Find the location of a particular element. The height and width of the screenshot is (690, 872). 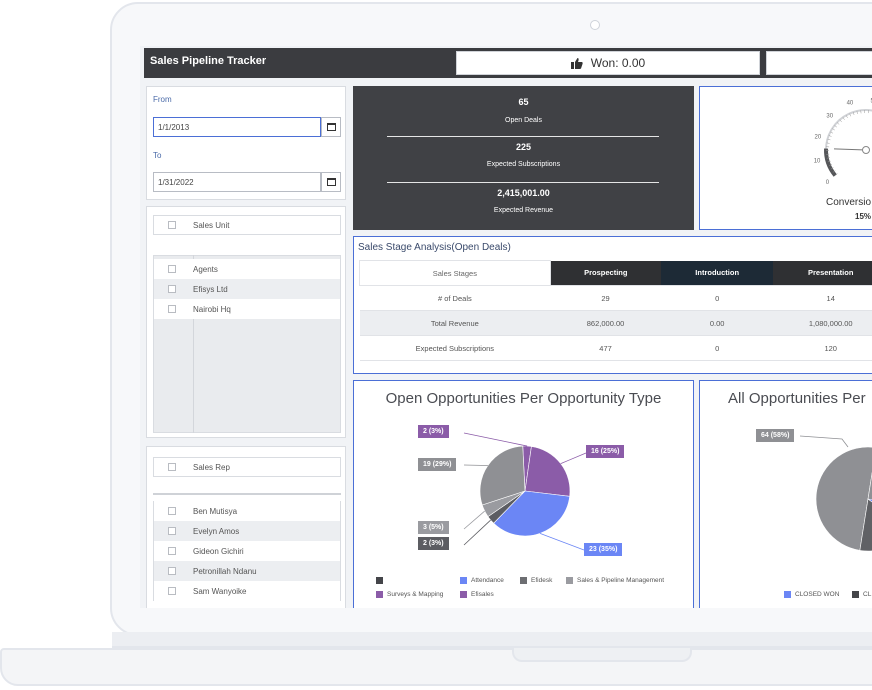

list-item: Petronillah Ndanu is located at coordinates (247, 571).